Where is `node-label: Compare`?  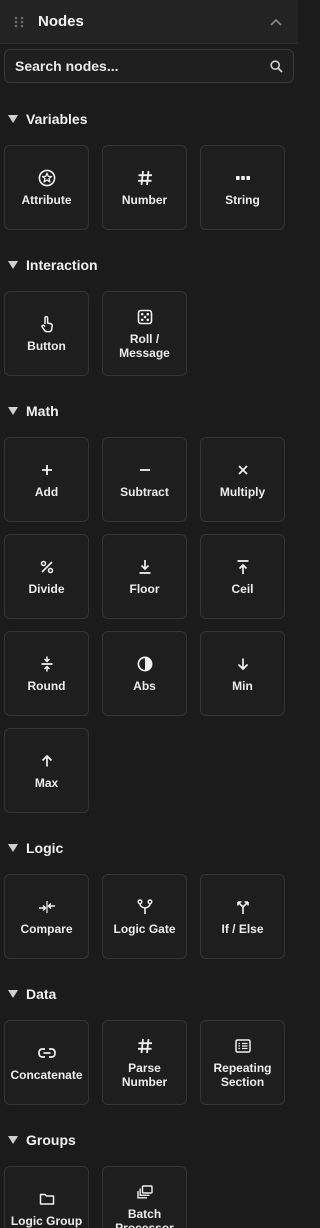
node-label: Compare is located at coordinates (46, 928).